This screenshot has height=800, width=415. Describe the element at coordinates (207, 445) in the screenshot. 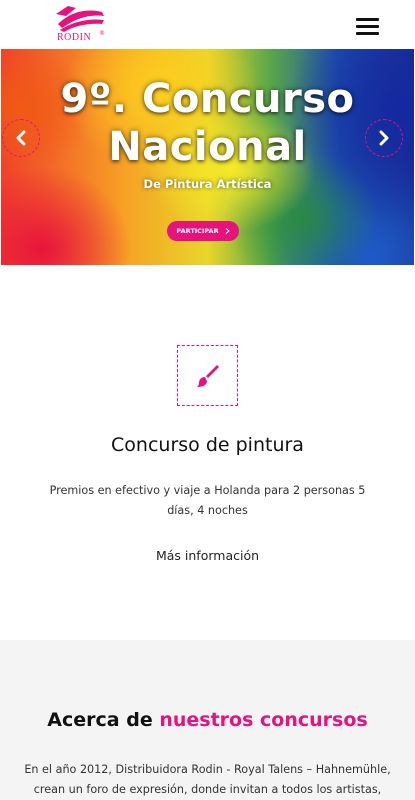

I see `feature-title: Concurso de pintura` at that location.